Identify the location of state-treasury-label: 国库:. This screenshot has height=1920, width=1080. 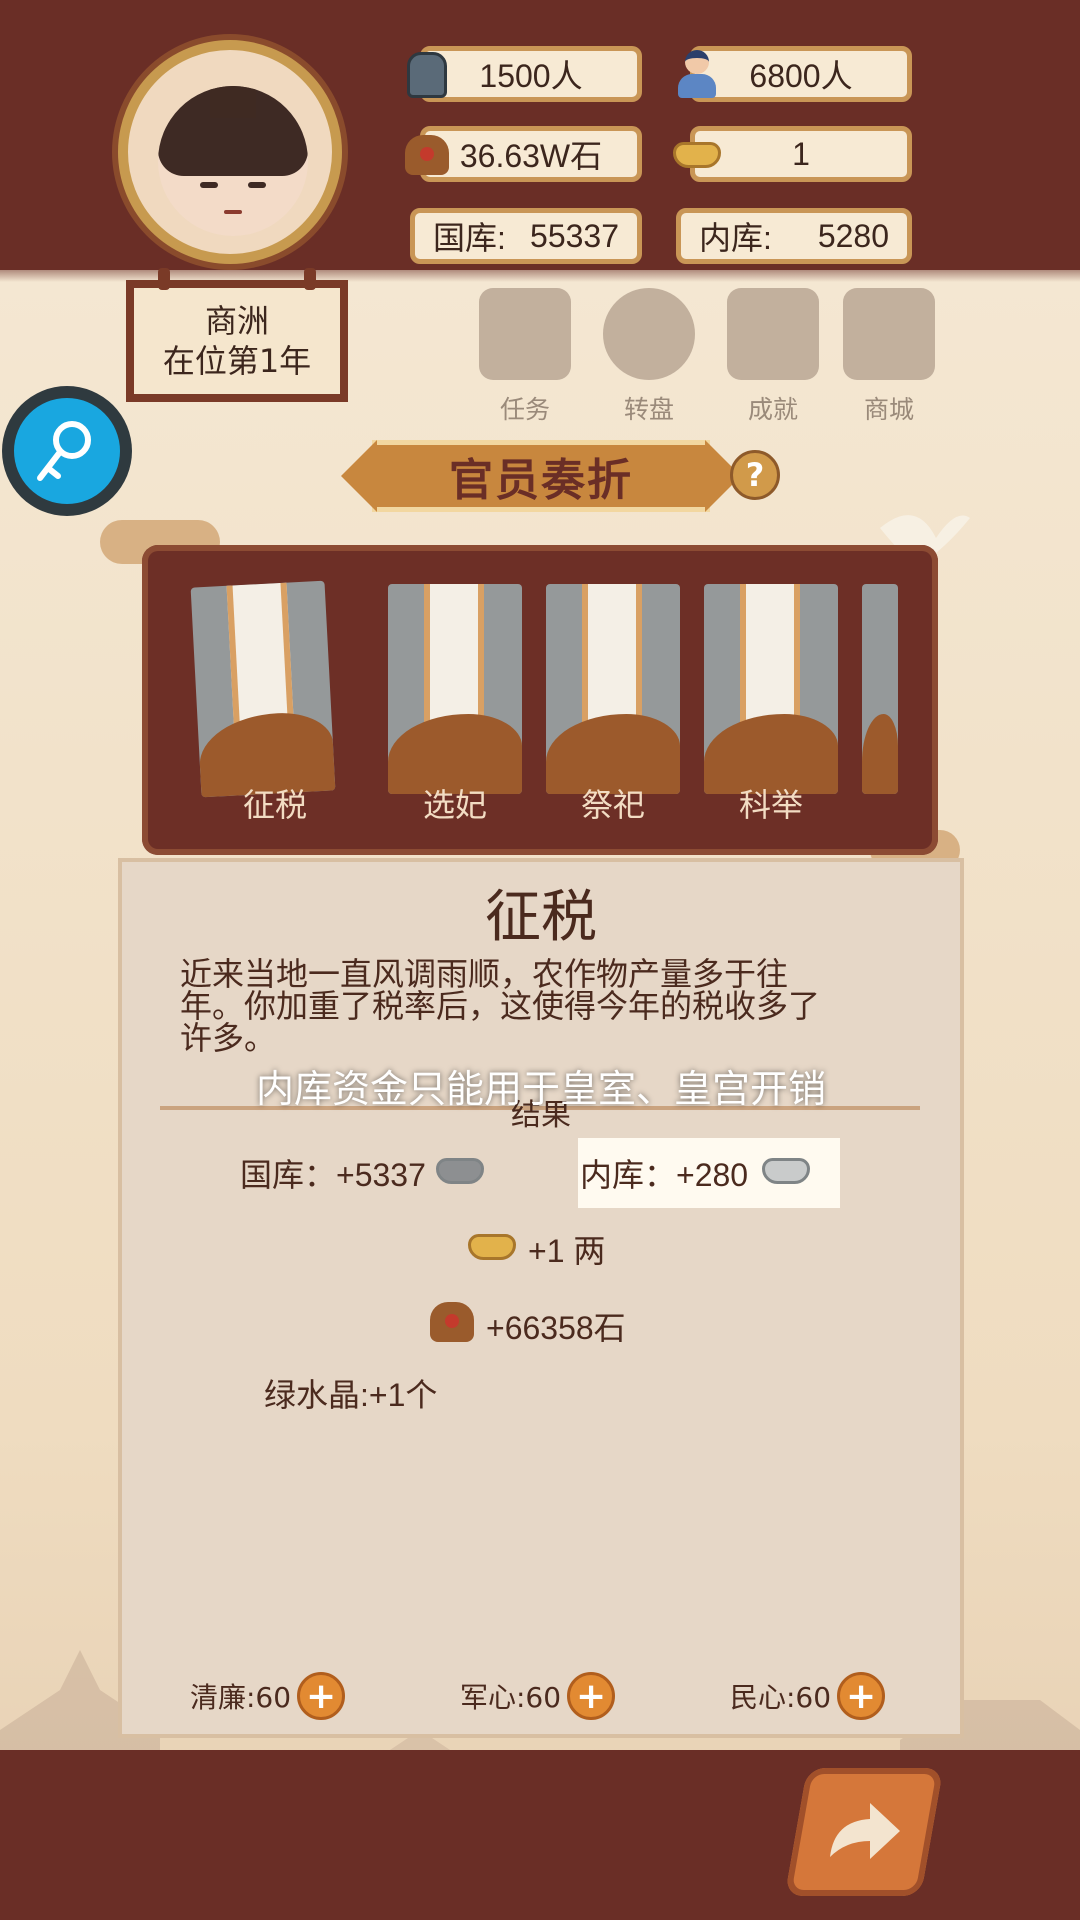
(469, 238).